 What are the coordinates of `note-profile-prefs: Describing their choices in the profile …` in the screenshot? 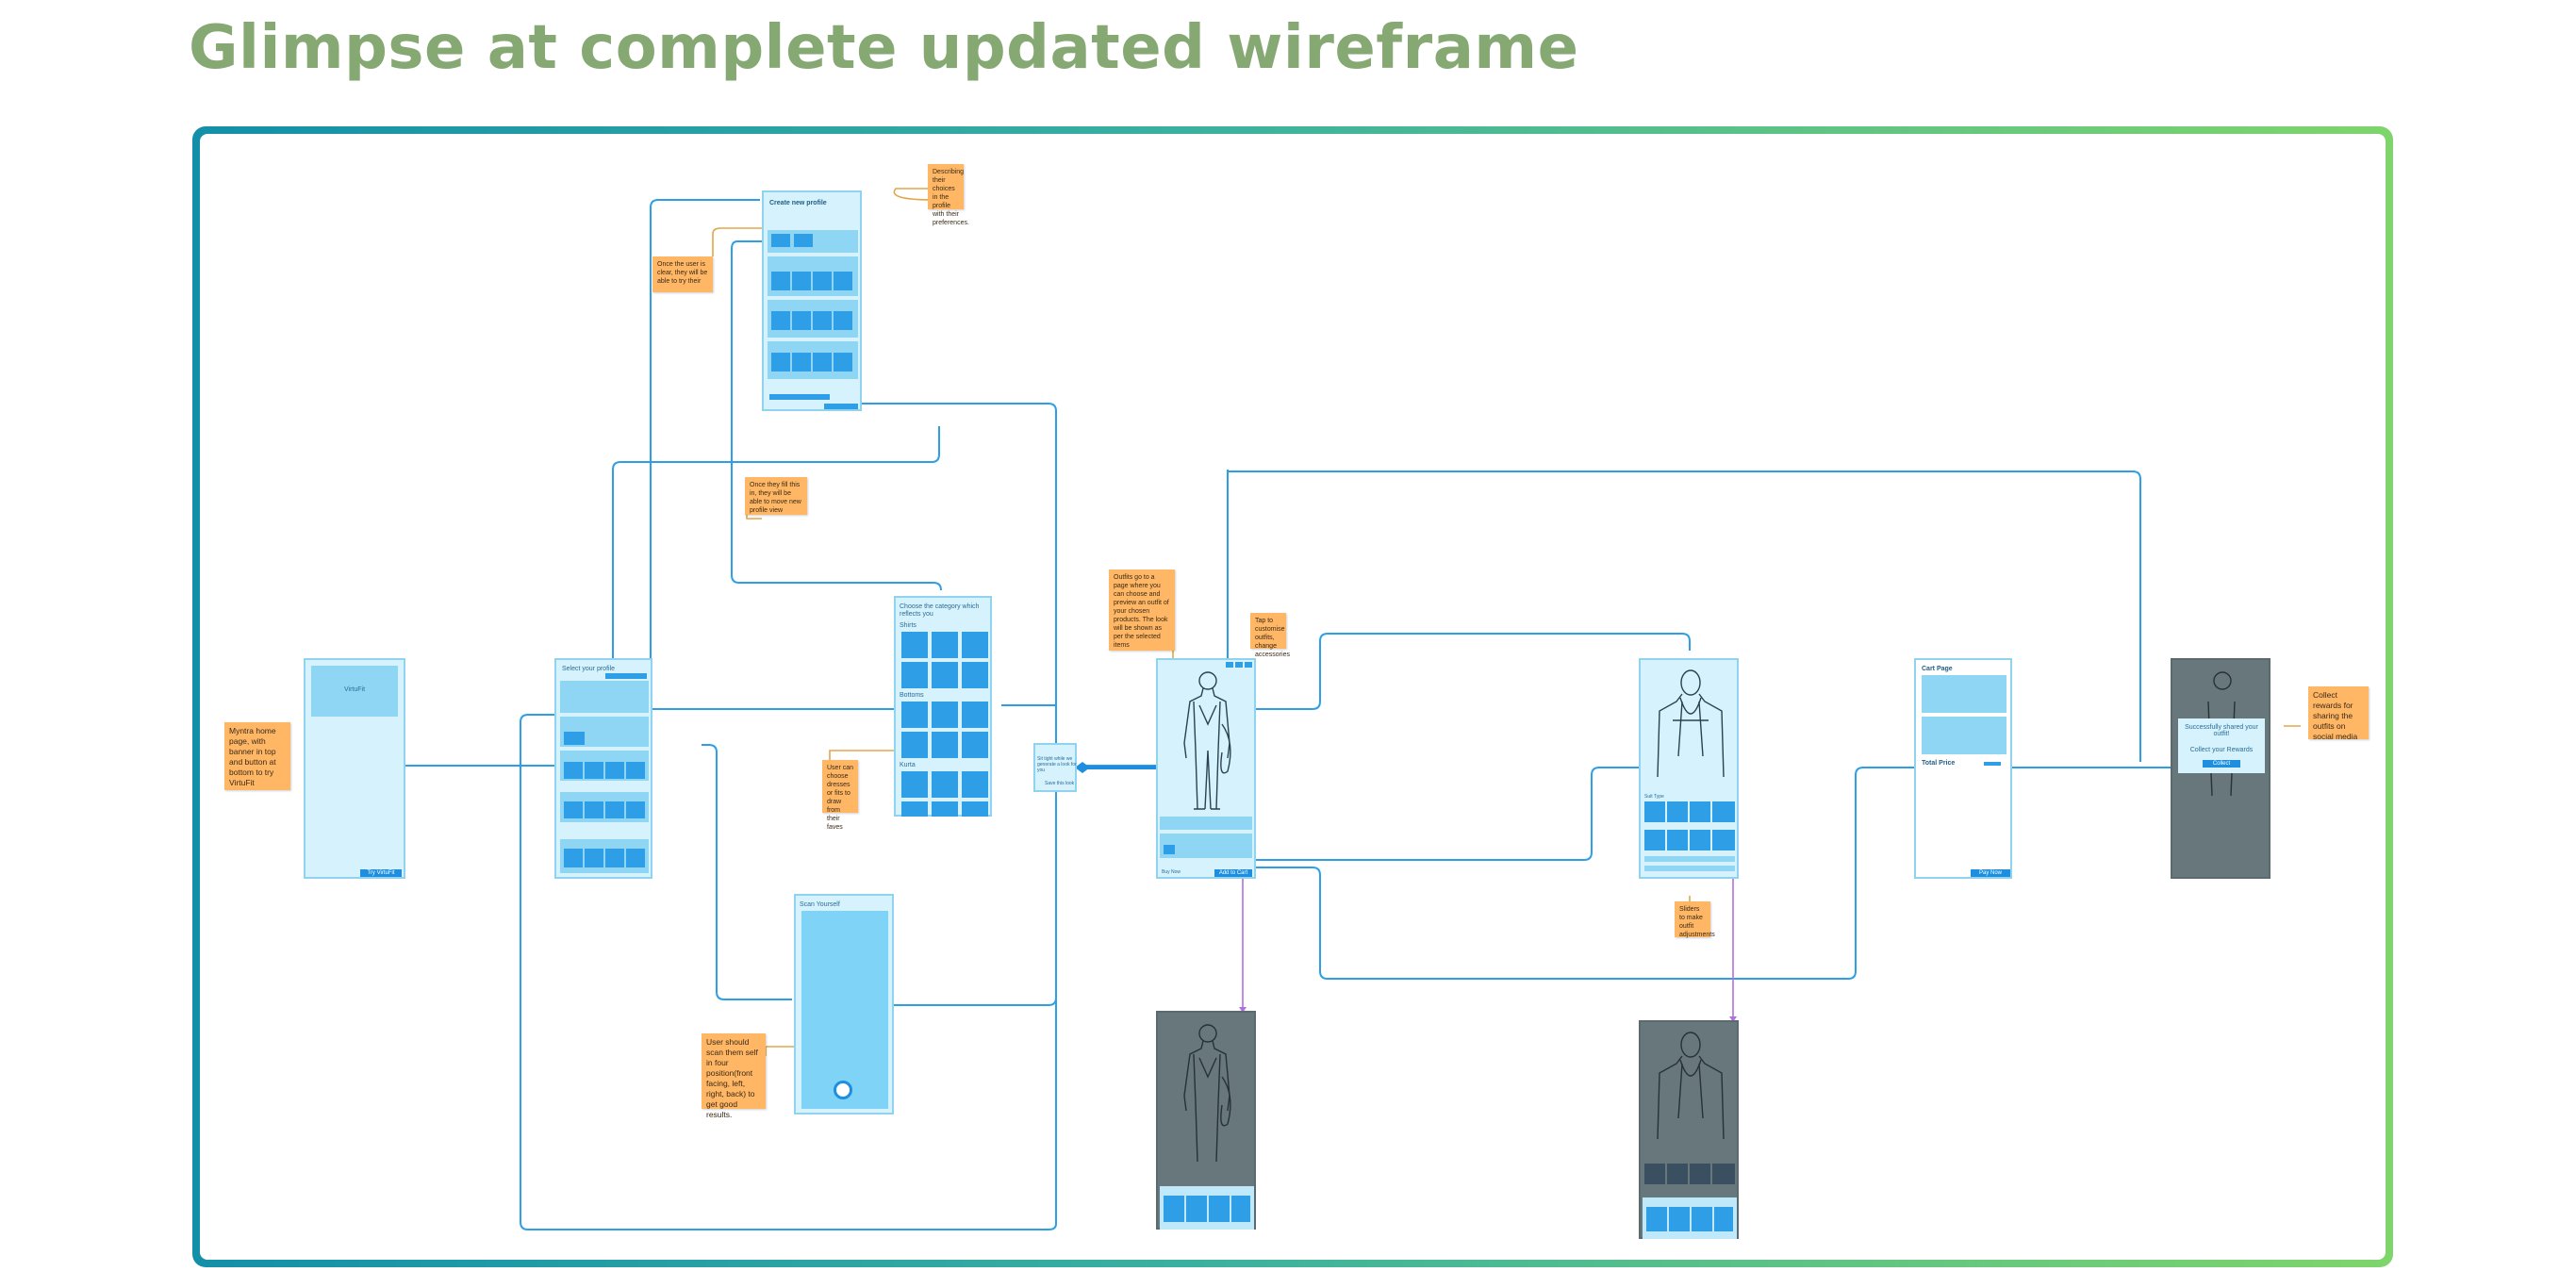 It's located at (948, 195).